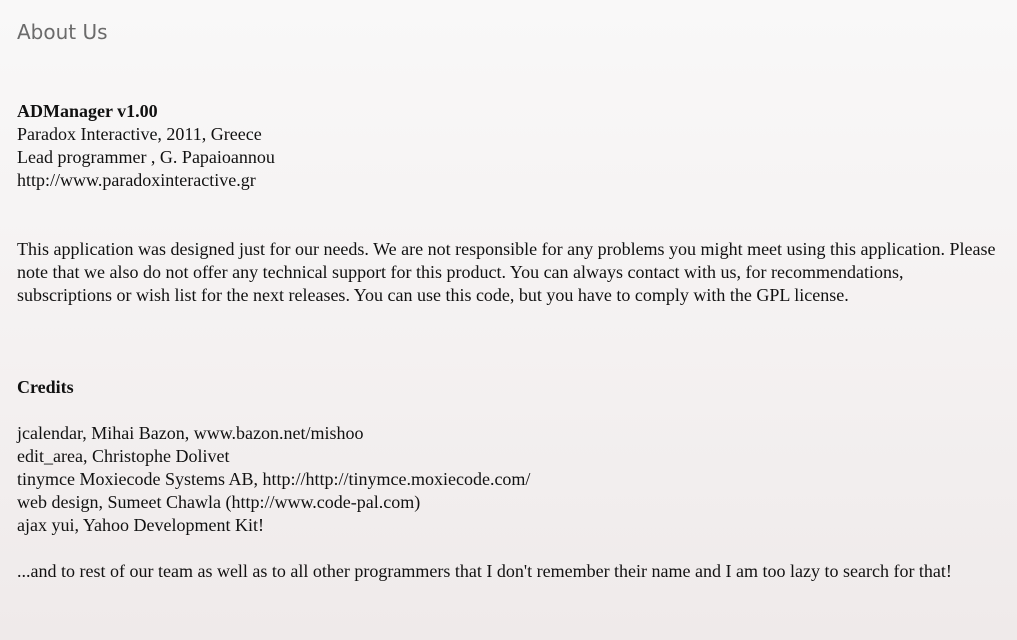 This screenshot has width=1017, height=640. Describe the element at coordinates (139, 134) in the screenshot. I see `company-line: Paradox Interactive, 2011, Greece` at that location.